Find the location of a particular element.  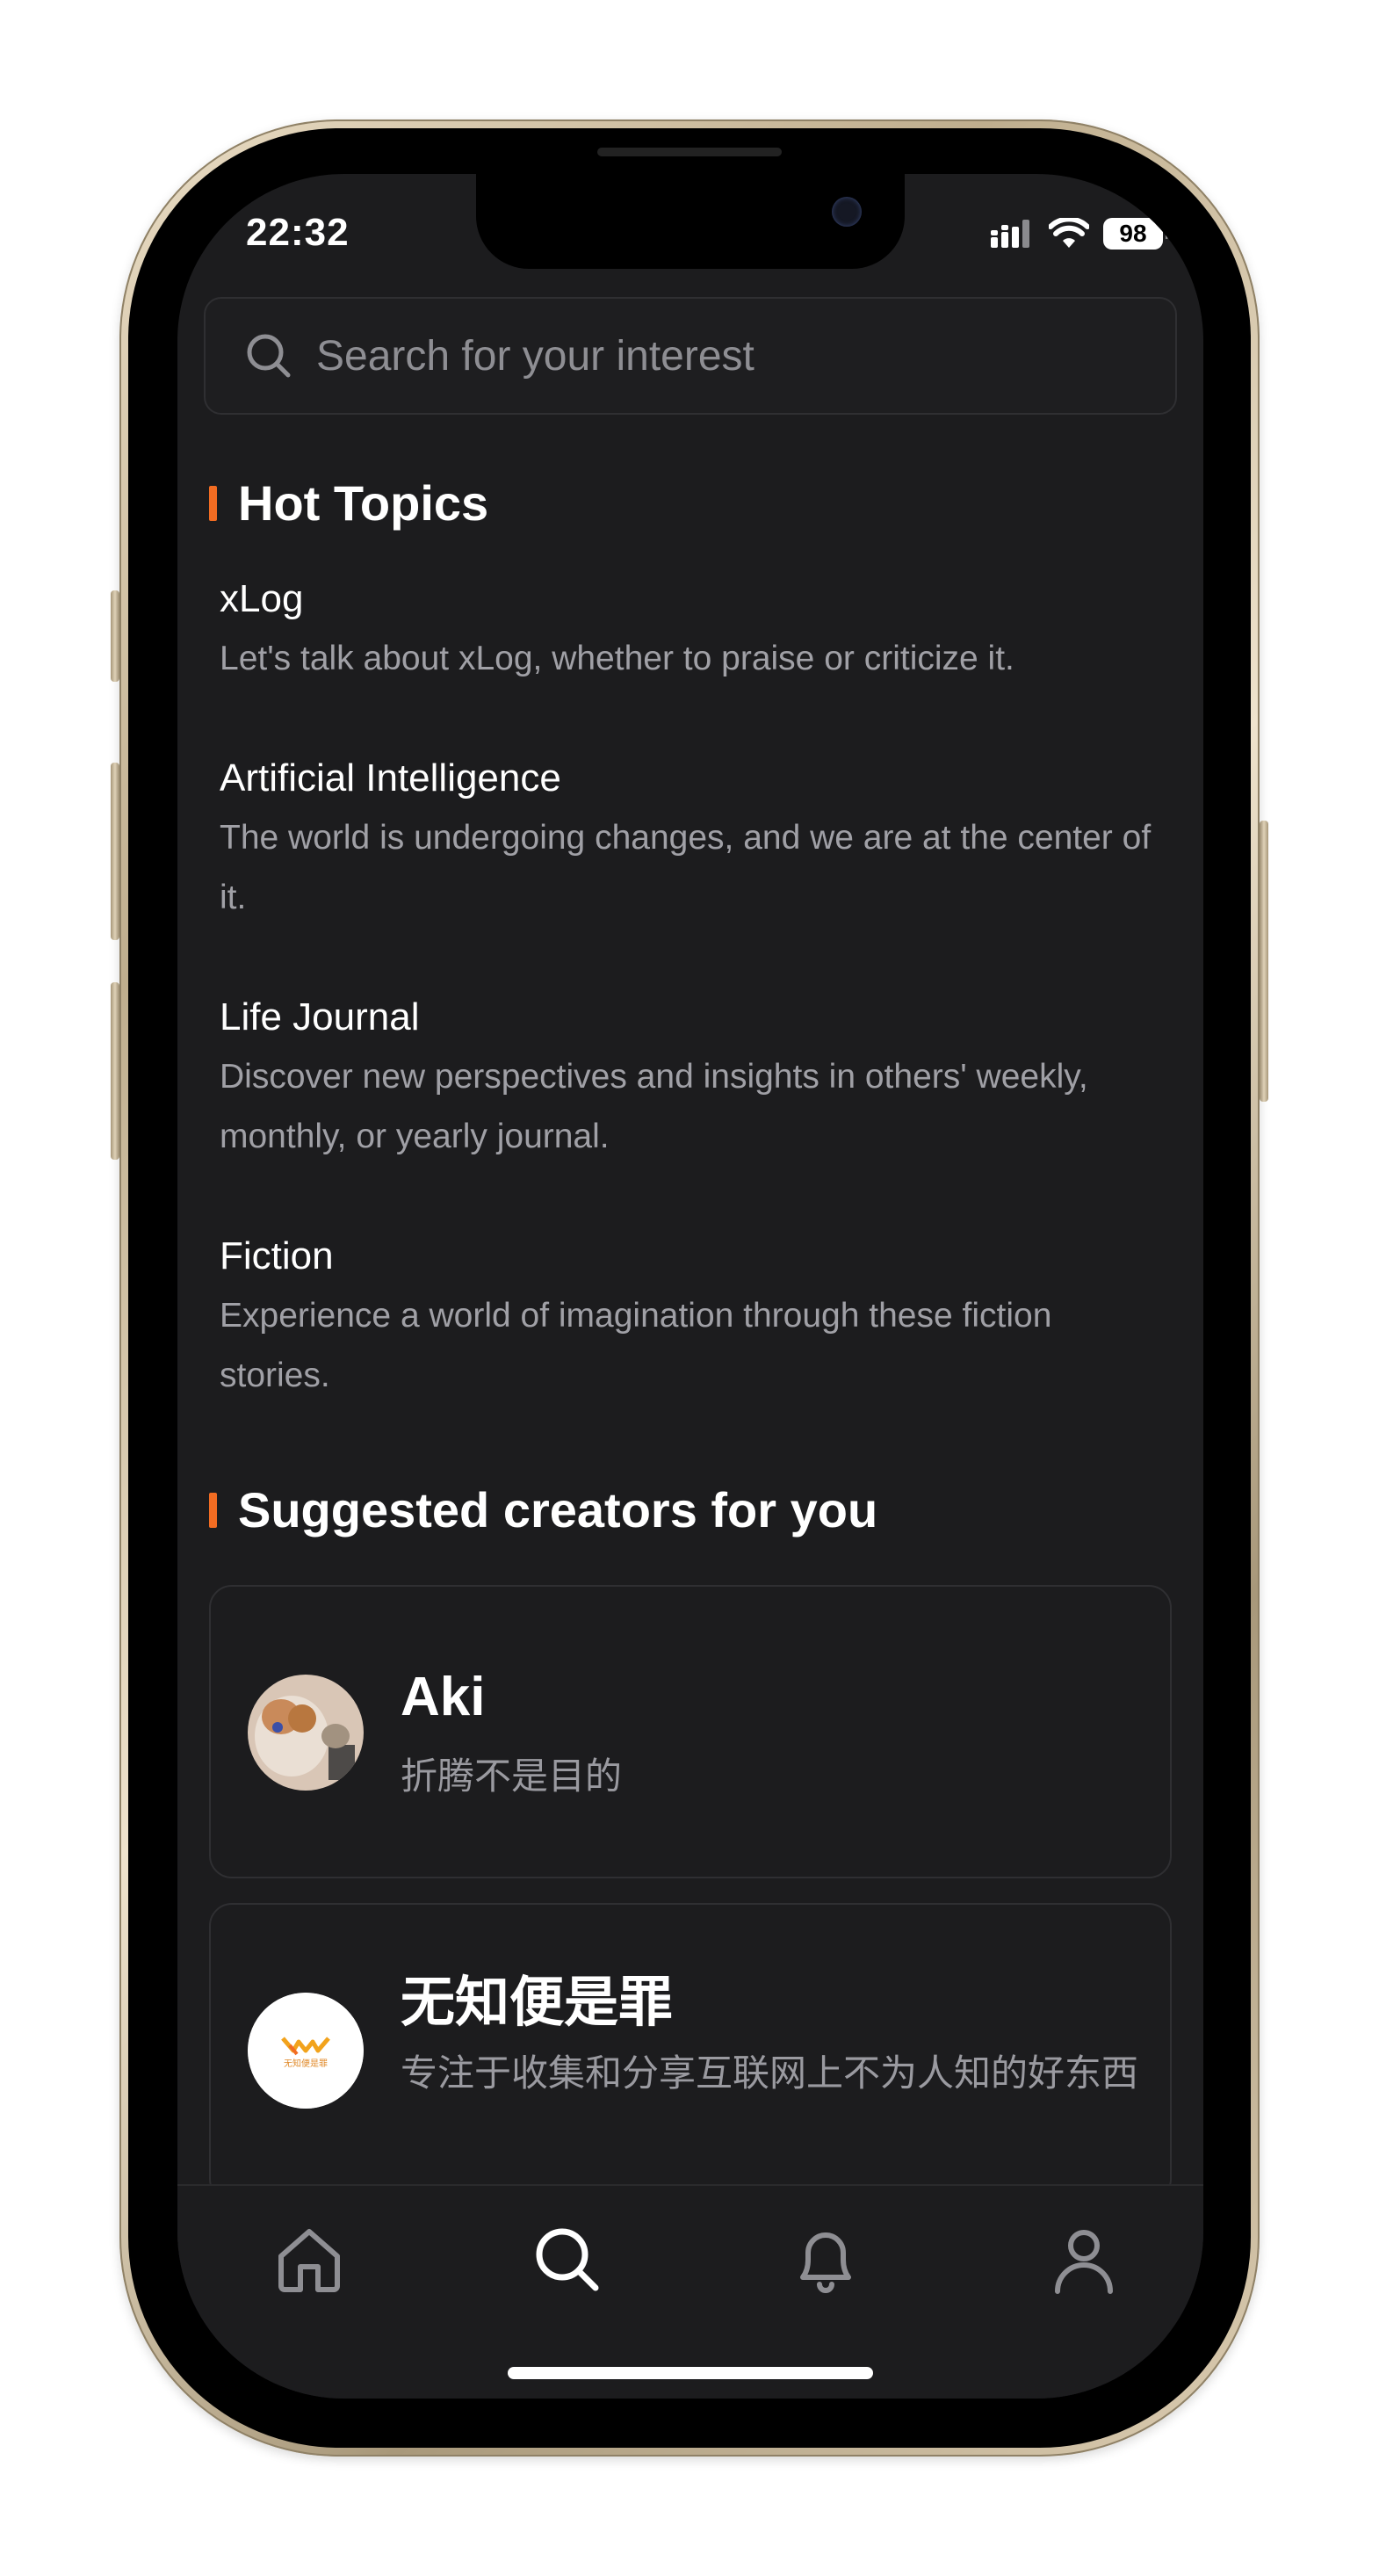

tab-profile is located at coordinates (1084, 2260).